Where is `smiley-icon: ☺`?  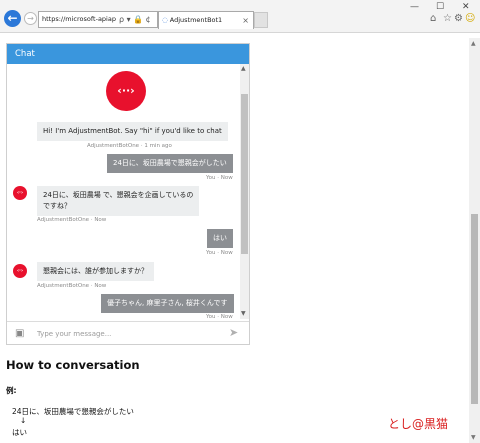 smiley-icon: ☺ is located at coordinates (470, 19).